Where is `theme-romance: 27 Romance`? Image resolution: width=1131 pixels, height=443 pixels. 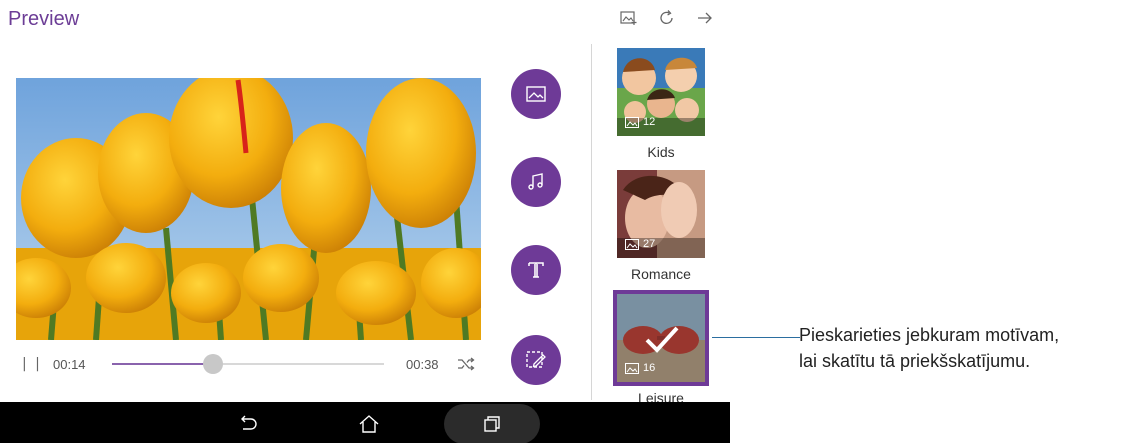
theme-romance: 27 Romance is located at coordinates (661, 226).